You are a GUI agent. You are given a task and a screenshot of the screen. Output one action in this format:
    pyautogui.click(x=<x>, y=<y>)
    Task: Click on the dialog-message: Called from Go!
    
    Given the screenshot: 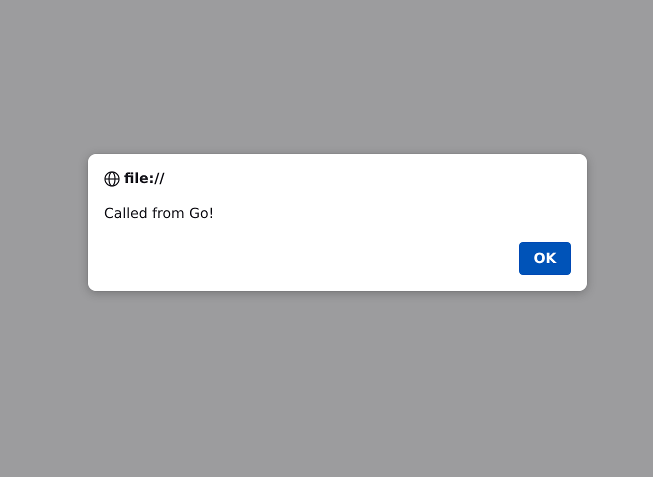 What is the action you would take?
    pyautogui.click(x=160, y=214)
    